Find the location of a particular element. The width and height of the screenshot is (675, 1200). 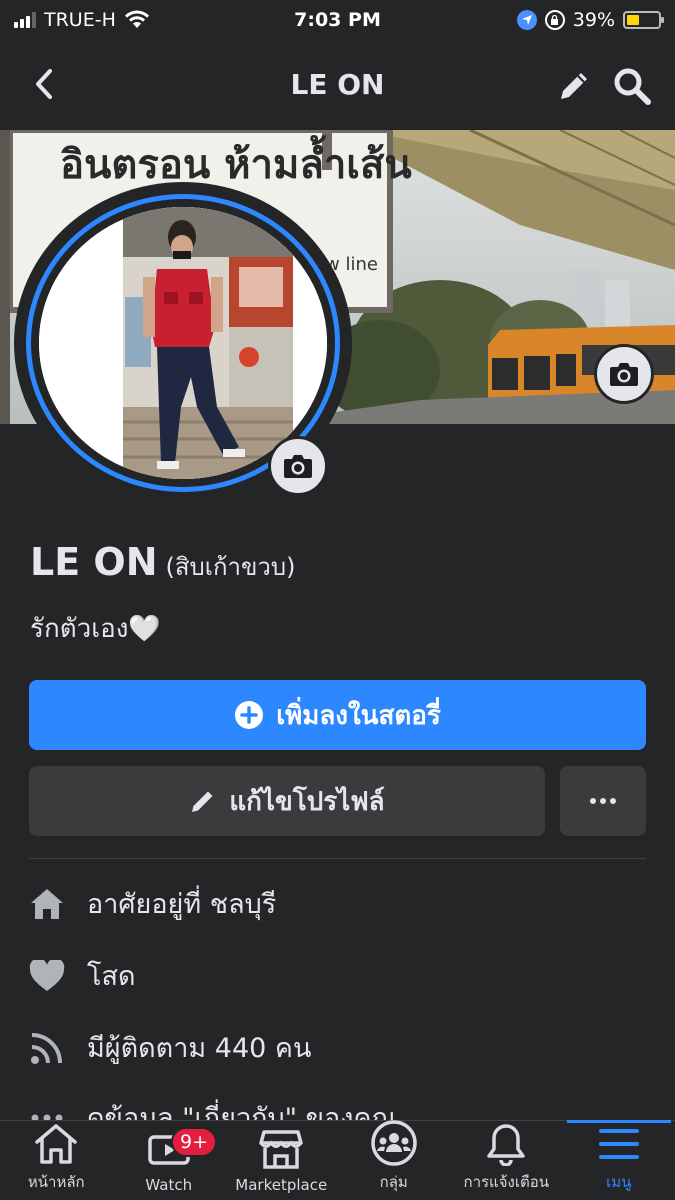

search-icon is located at coordinates (632, 86).